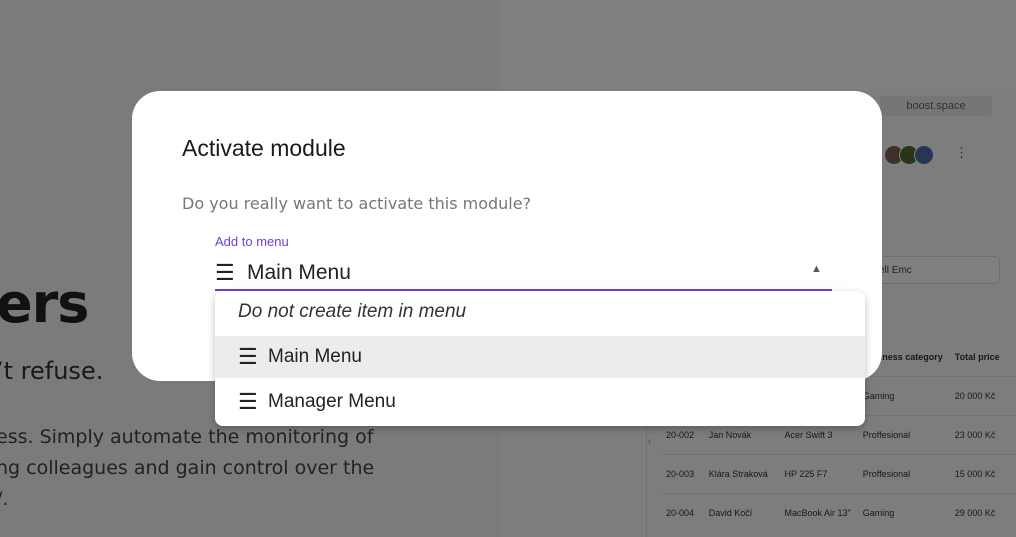  I want to click on option-label: Manager Menu, so click(332, 401).